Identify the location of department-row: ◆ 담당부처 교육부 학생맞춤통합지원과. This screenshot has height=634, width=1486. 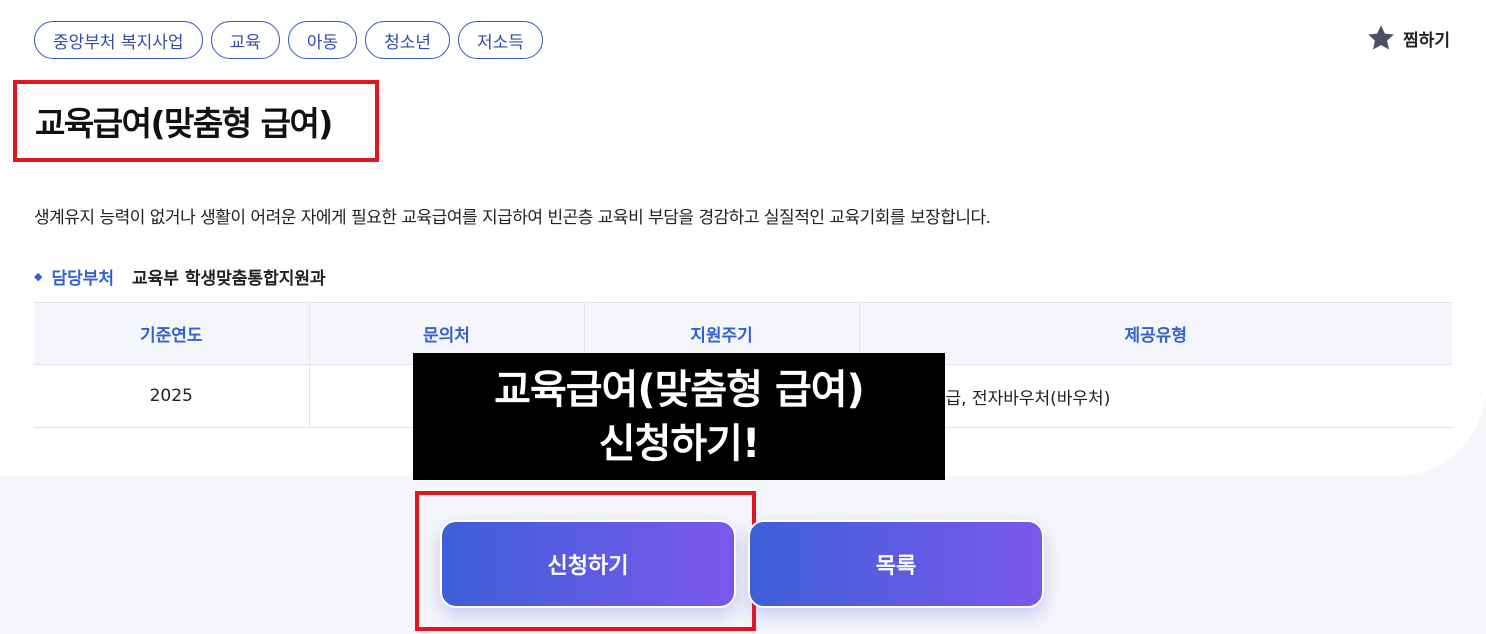
(180, 276).